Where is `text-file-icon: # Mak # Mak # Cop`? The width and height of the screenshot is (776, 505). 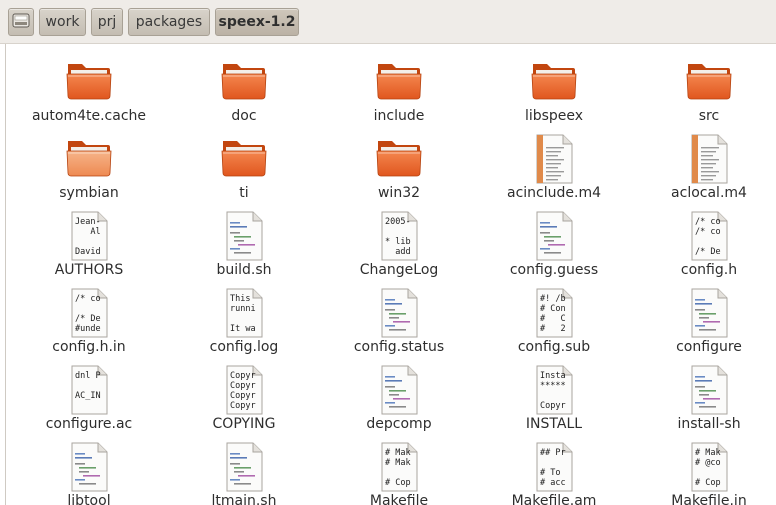 text-file-icon: # Mak # Mak # Cop is located at coordinates (399, 467).